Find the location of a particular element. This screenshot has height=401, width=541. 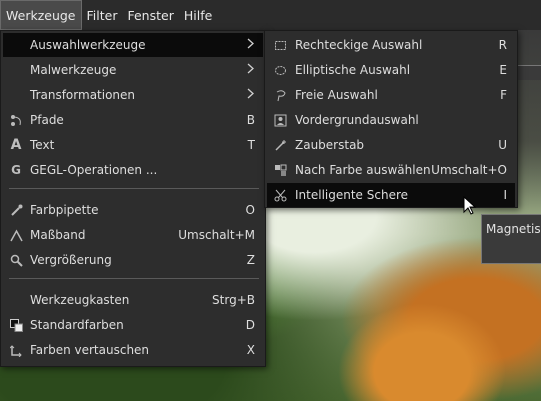

submenu-item-intelligente-schere: Intelligente Schere I is located at coordinates (391, 195).